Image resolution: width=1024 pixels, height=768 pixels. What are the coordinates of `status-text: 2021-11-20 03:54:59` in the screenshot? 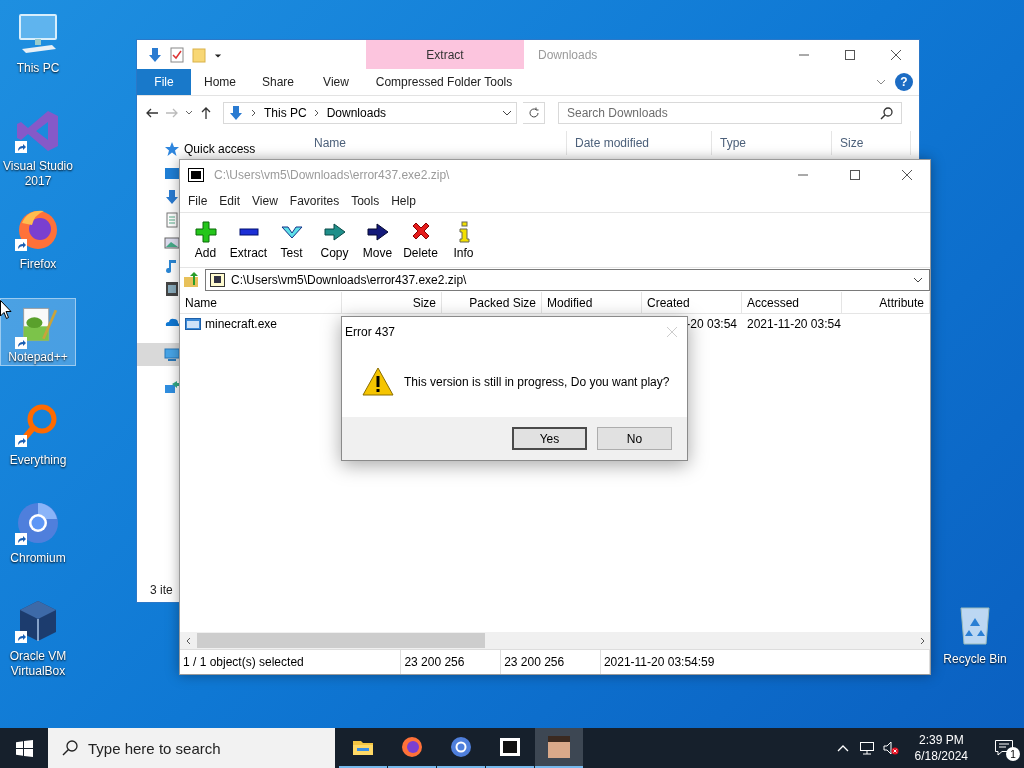 It's located at (659, 662).